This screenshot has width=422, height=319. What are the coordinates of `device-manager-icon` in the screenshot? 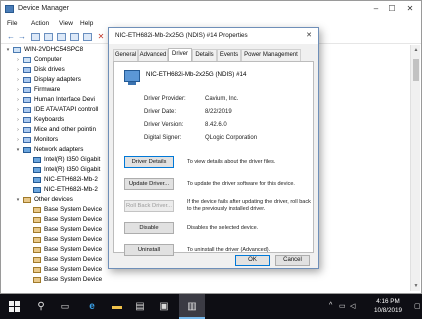 It's located at (9, 9).